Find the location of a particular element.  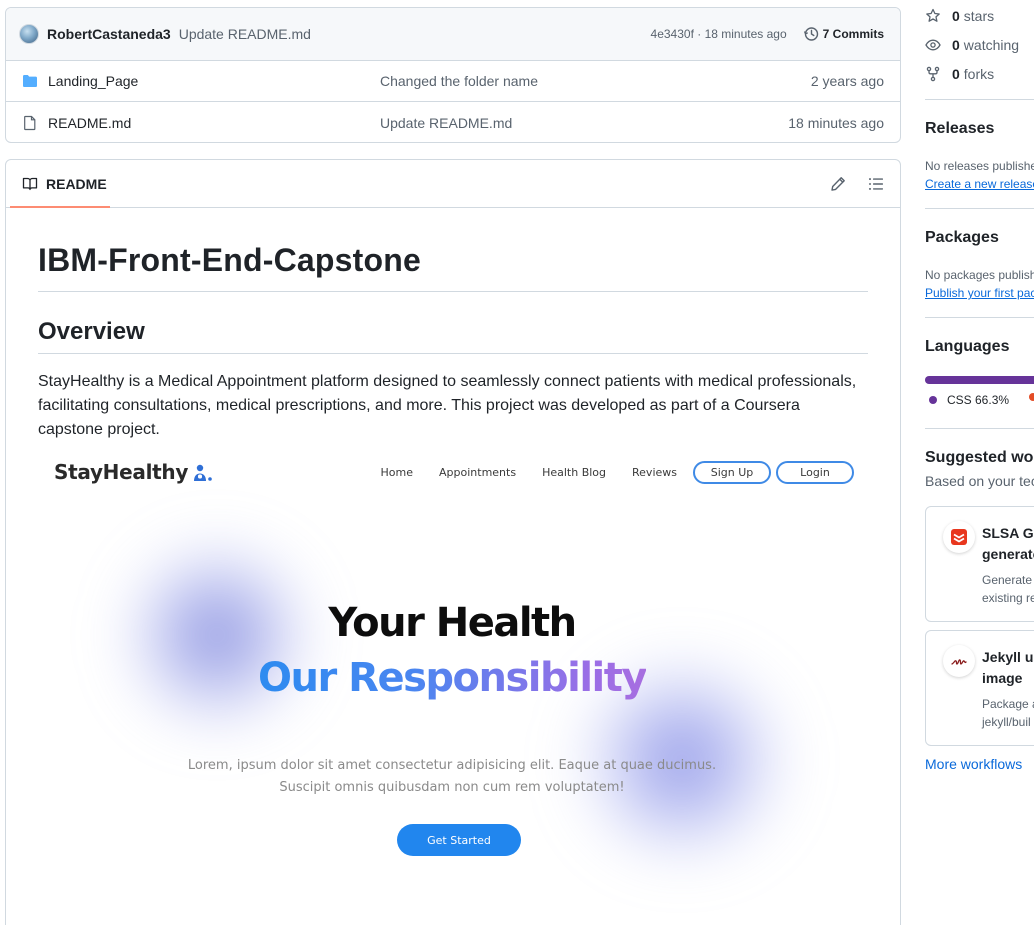

workflow-desc-line1: Package a is located at coordinates (1008, 704).